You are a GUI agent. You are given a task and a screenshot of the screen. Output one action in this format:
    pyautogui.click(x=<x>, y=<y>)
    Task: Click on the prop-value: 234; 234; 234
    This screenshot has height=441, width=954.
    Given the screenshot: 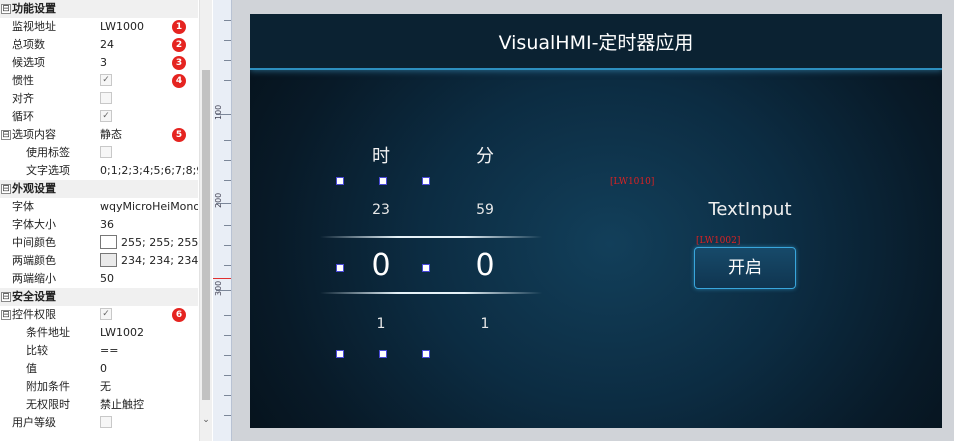 What is the action you would take?
    pyautogui.click(x=159, y=260)
    